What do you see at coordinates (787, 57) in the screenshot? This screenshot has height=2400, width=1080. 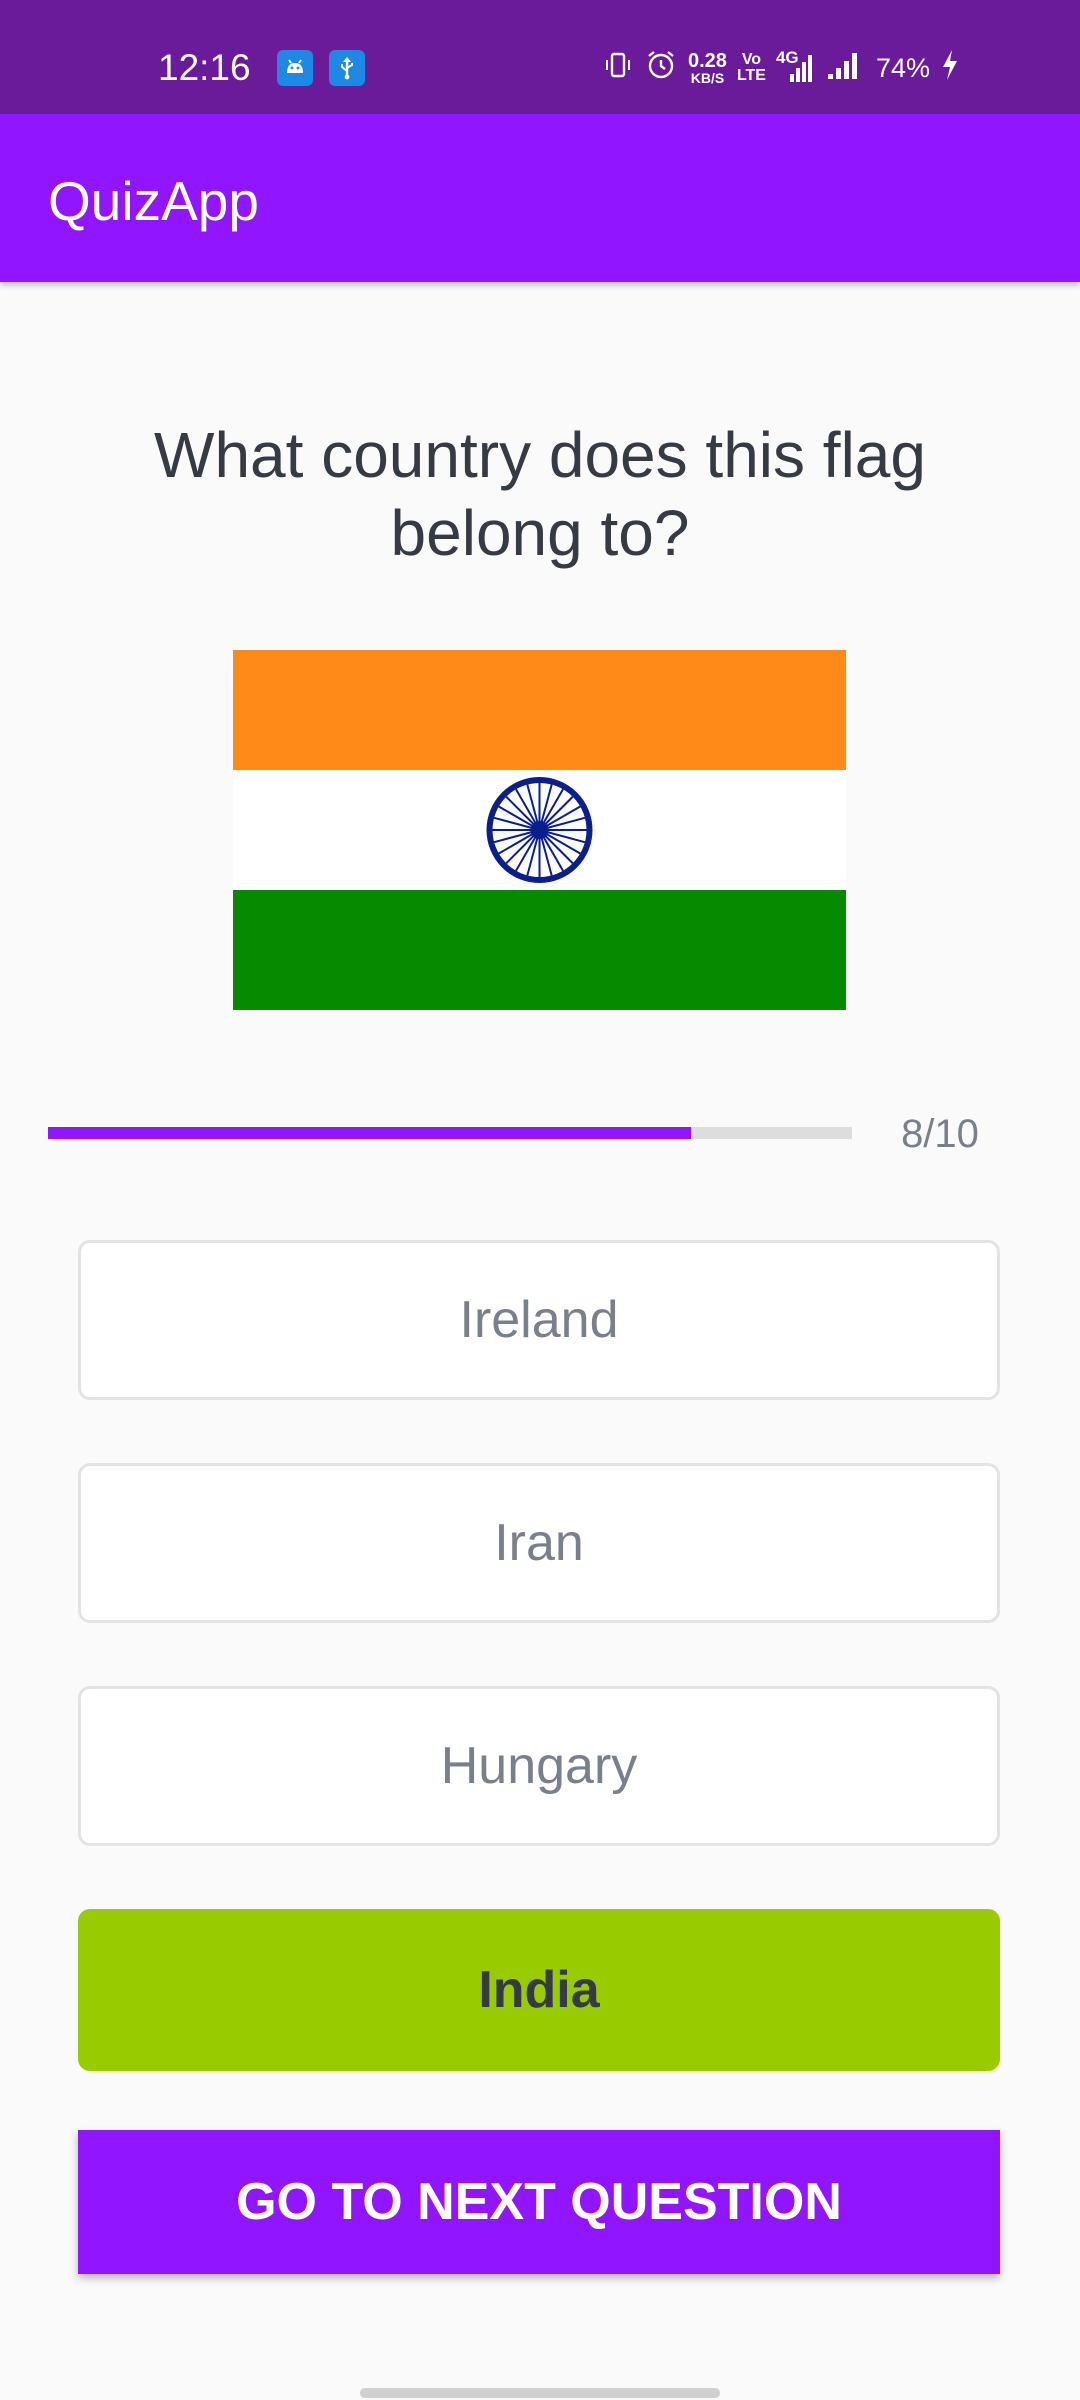 I see `network-type: 4G` at bounding box center [787, 57].